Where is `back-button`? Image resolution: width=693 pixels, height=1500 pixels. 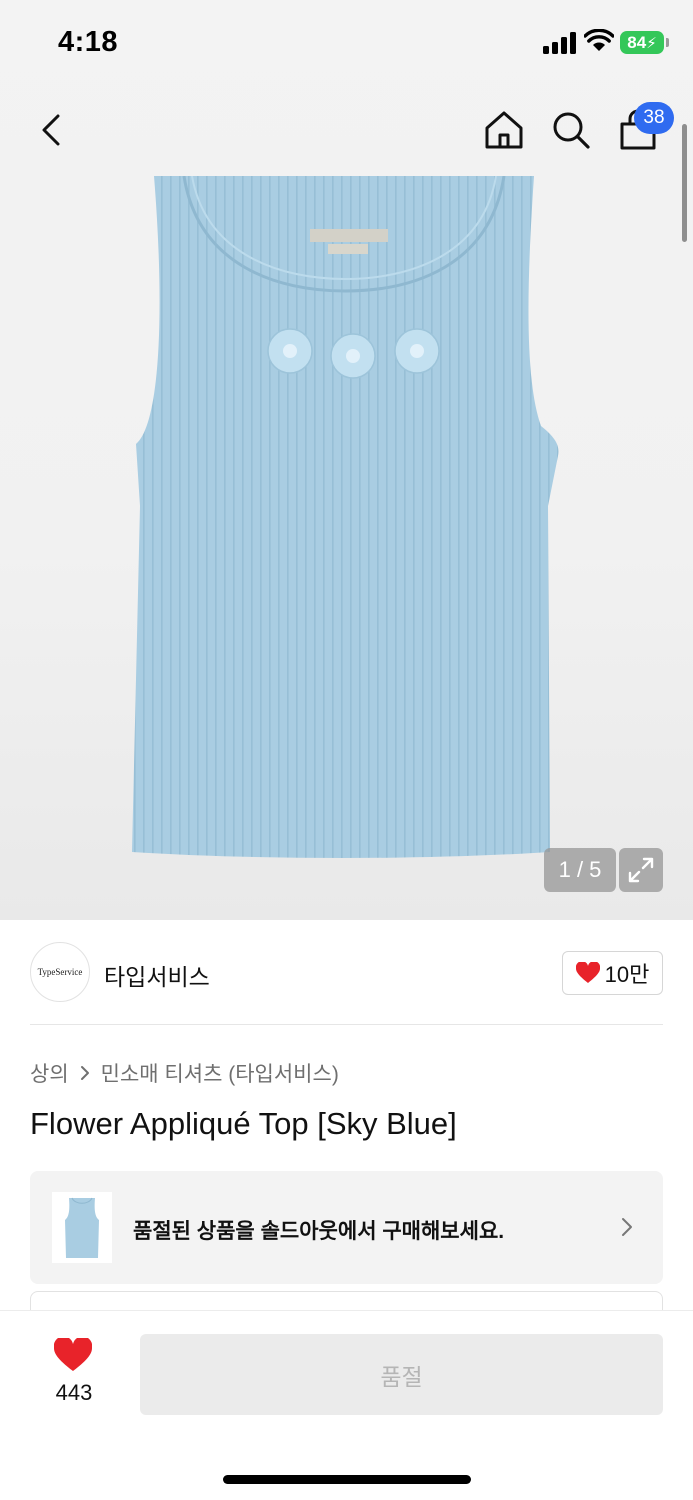 back-button is located at coordinates (53, 130).